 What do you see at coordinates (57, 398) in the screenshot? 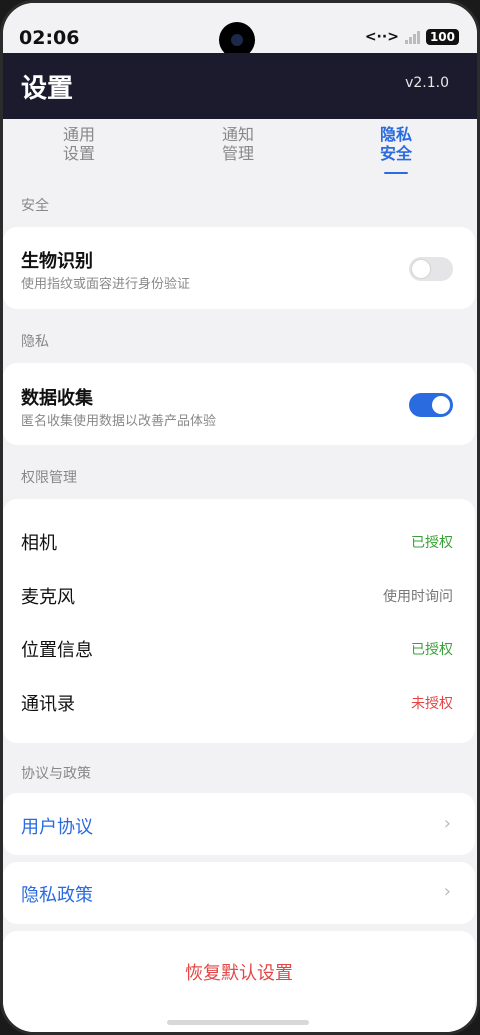
I see `data-collection-title: 数据收集` at bounding box center [57, 398].